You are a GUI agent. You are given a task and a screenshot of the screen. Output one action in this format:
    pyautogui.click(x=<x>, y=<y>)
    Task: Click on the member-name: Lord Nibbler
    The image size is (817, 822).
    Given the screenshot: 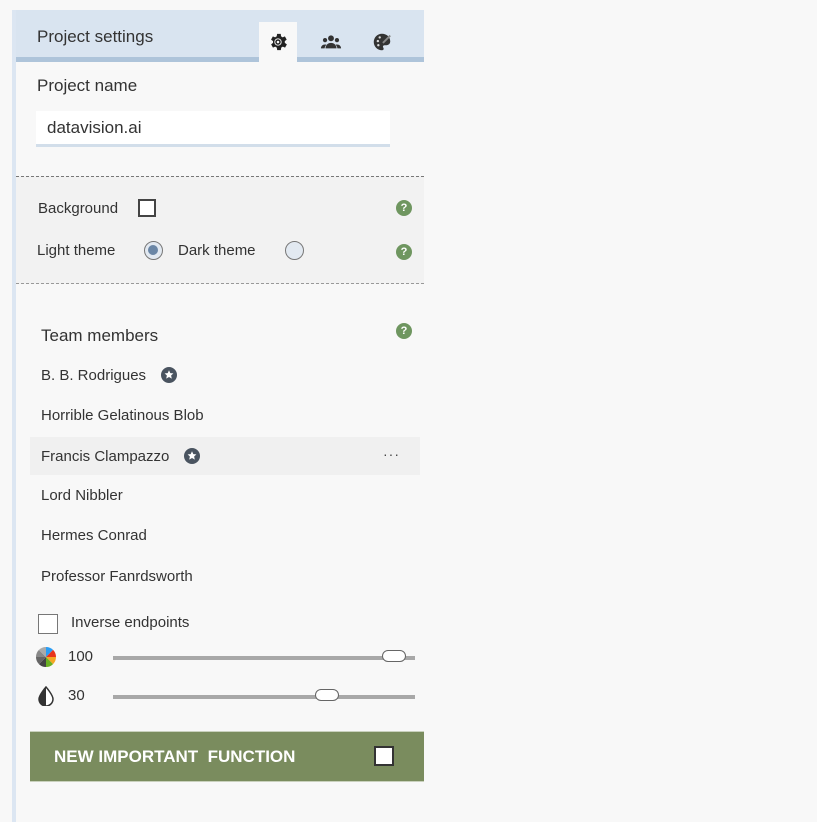 What is the action you would take?
    pyautogui.click(x=82, y=495)
    